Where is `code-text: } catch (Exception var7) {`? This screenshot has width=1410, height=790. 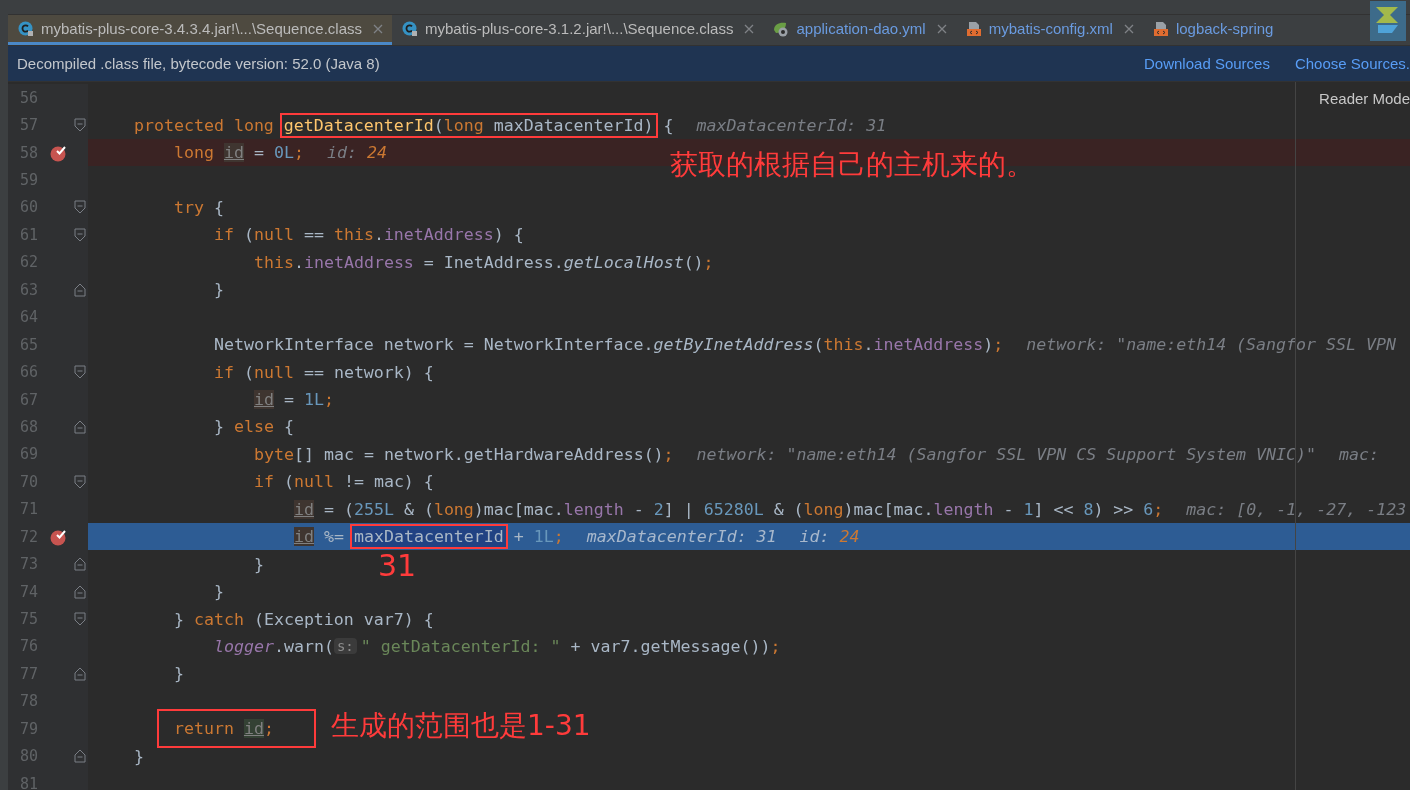
code-text: } catch (Exception var7) { is located at coordinates (304, 619).